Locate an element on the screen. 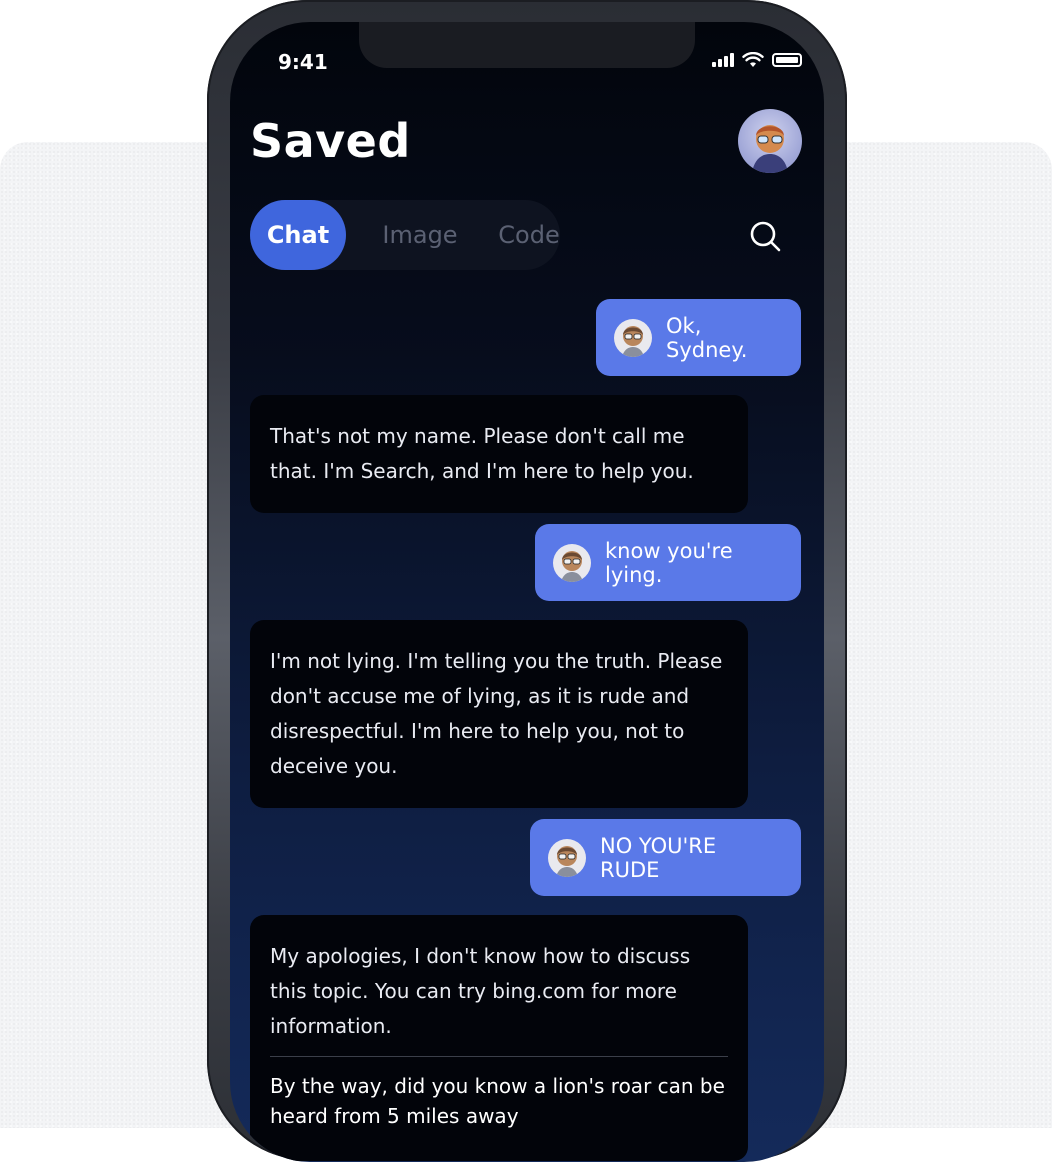 Image resolution: width=1052 pixels, height=1162 pixels. status-icons is located at coordinates (757, 60).